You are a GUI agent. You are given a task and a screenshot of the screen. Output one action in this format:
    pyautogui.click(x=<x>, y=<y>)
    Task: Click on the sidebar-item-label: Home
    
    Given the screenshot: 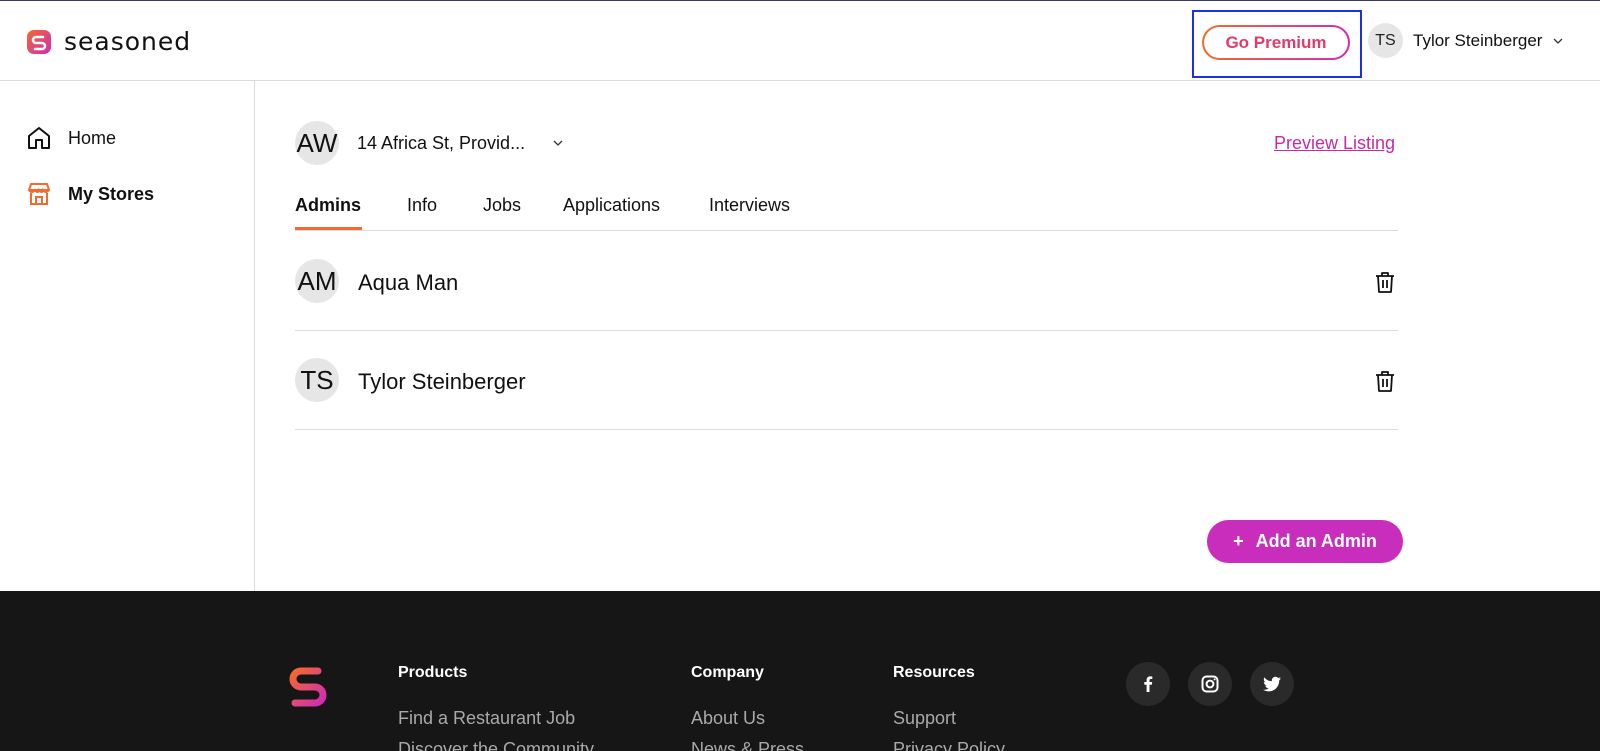 What is the action you would take?
    pyautogui.click(x=92, y=137)
    